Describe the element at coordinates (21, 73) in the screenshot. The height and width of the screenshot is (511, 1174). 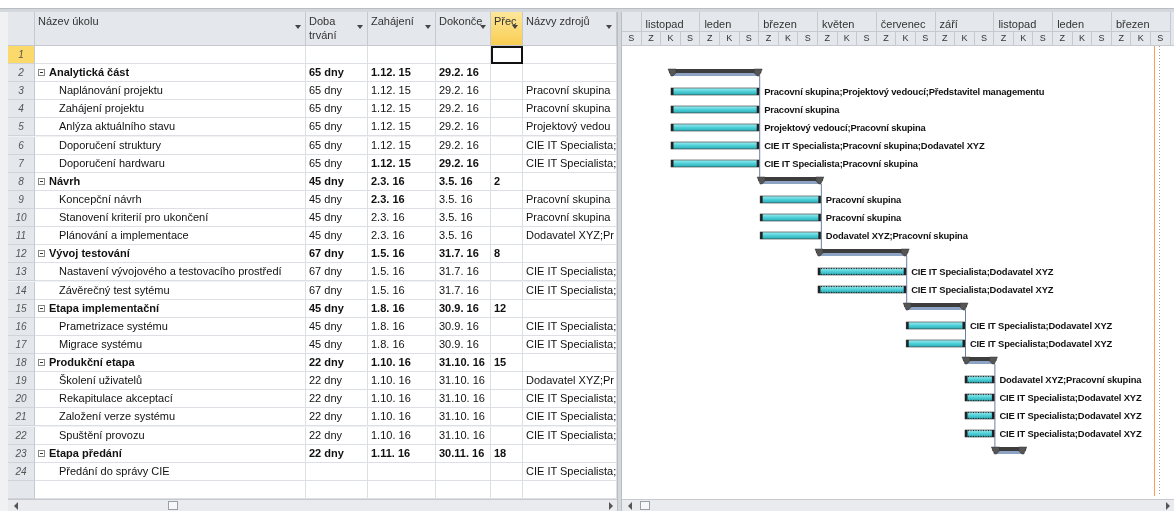
I see `row-number: 2` at that location.